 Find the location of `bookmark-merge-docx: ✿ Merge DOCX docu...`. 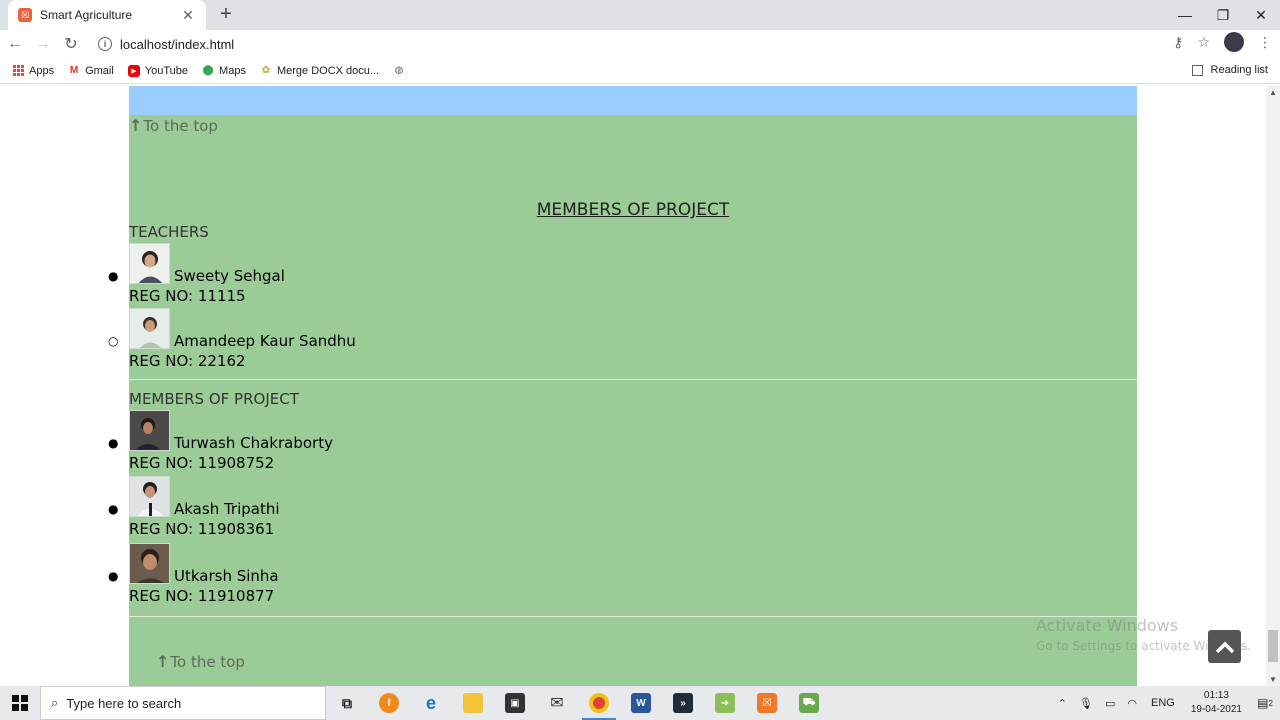

bookmark-merge-docx: ✿ Merge DOCX docu... is located at coordinates (319, 71).